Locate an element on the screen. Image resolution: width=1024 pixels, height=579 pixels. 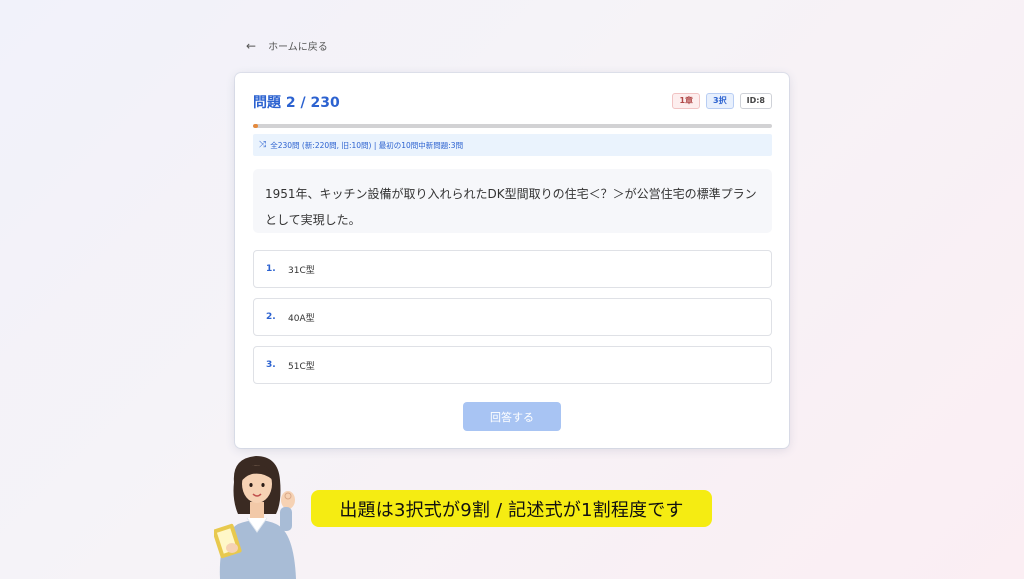
option-number: 3. is located at coordinates (271, 365).